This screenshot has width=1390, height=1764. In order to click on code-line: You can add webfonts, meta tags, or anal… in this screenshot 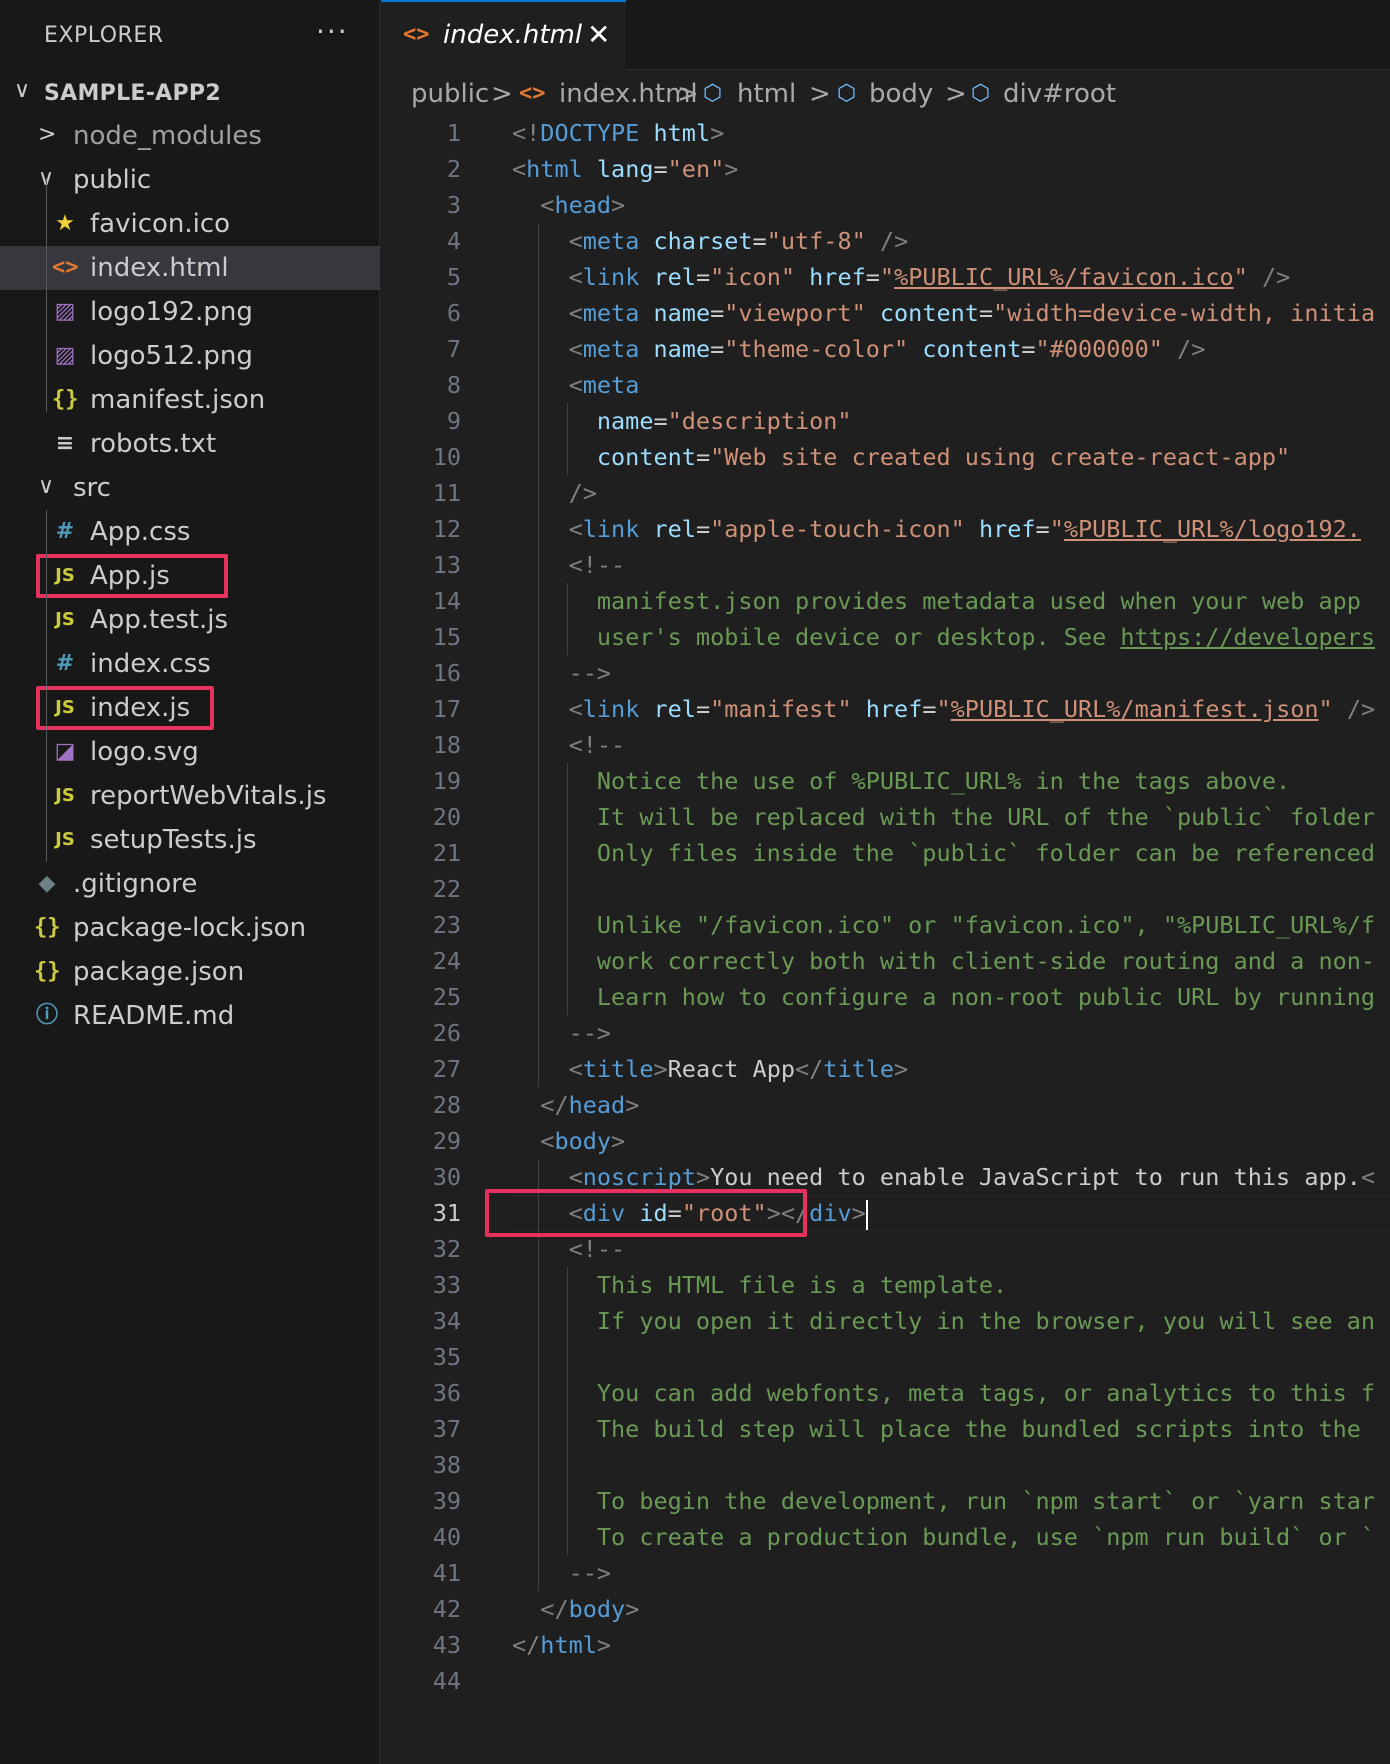, I will do `click(943, 1393)`.